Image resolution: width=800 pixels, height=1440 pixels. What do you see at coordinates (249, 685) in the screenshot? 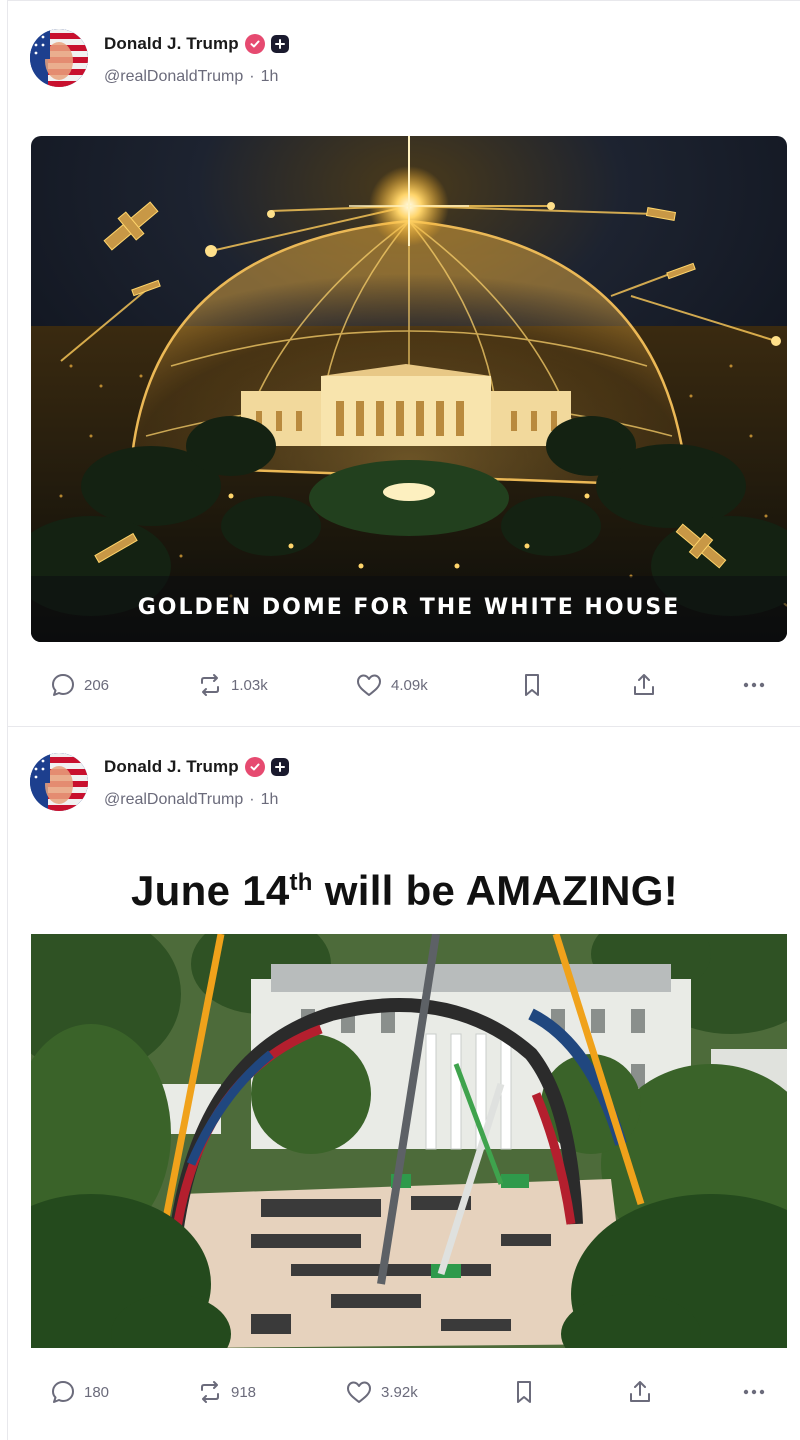
I see `repost-count: 1.03k` at bounding box center [249, 685].